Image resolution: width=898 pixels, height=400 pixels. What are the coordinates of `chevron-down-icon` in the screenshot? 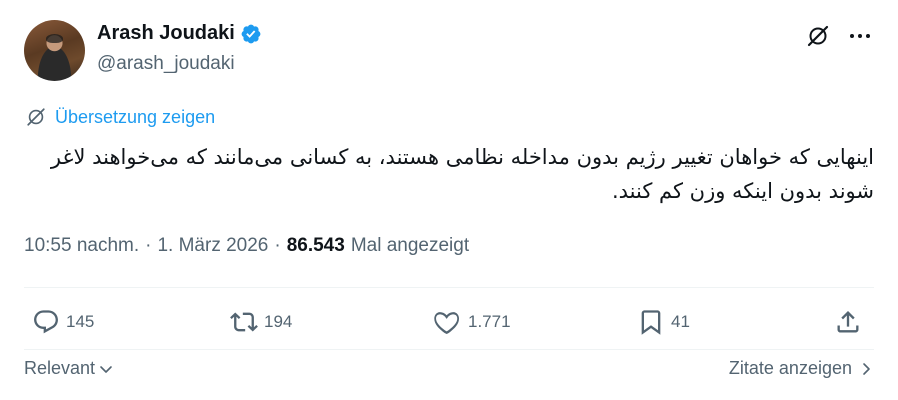 It's located at (106, 369).